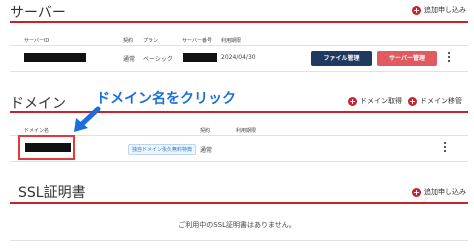 The height and width of the screenshot is (248, 474). I want to click on header-expiry: 利用期限, so click(231, 41).